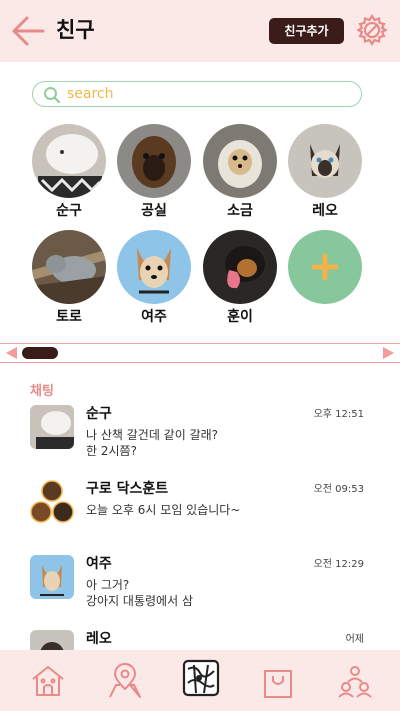 Image resolution: width=400 pixels, height=711 pixels. Describe the element at coordinates (127, 489) in the screenshot. I see `chat-name: 구로 닥스훈트` at that location.